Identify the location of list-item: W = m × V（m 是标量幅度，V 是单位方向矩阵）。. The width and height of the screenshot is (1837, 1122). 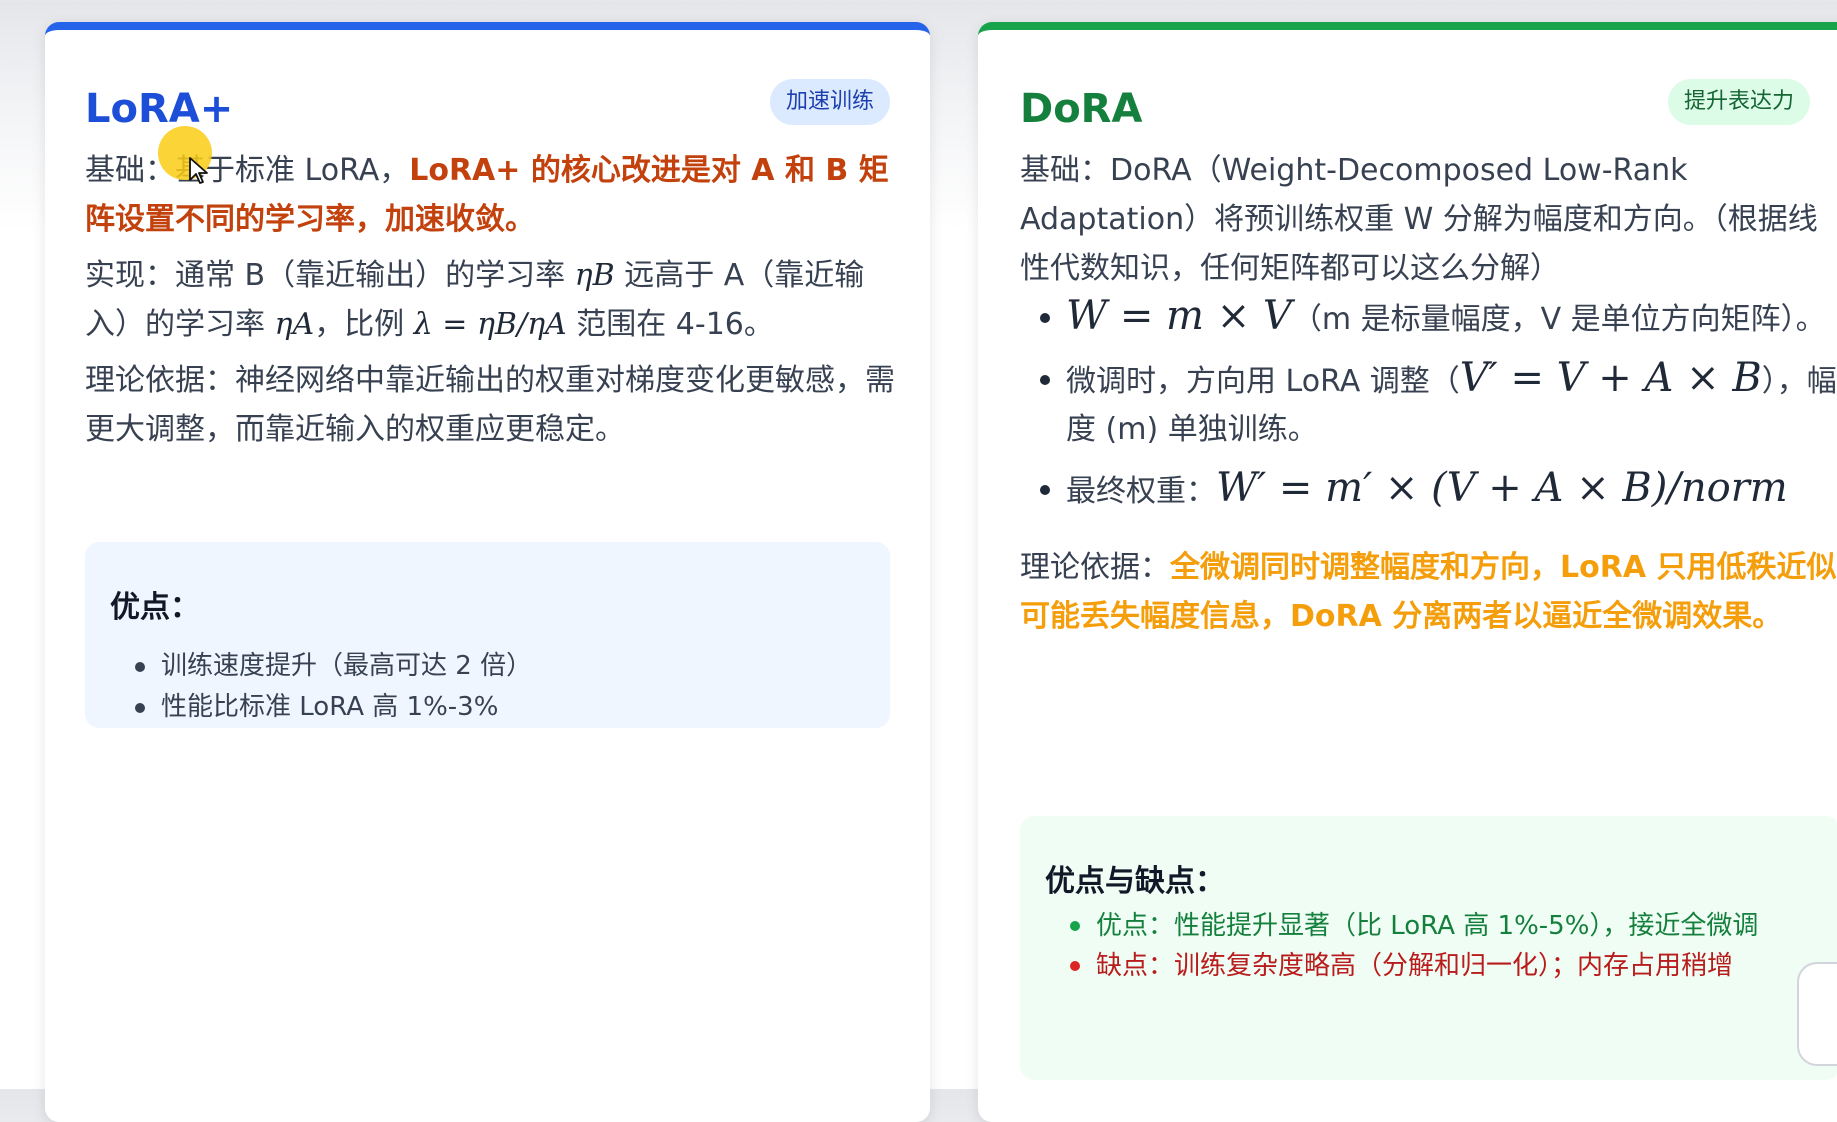
(1428, 318).